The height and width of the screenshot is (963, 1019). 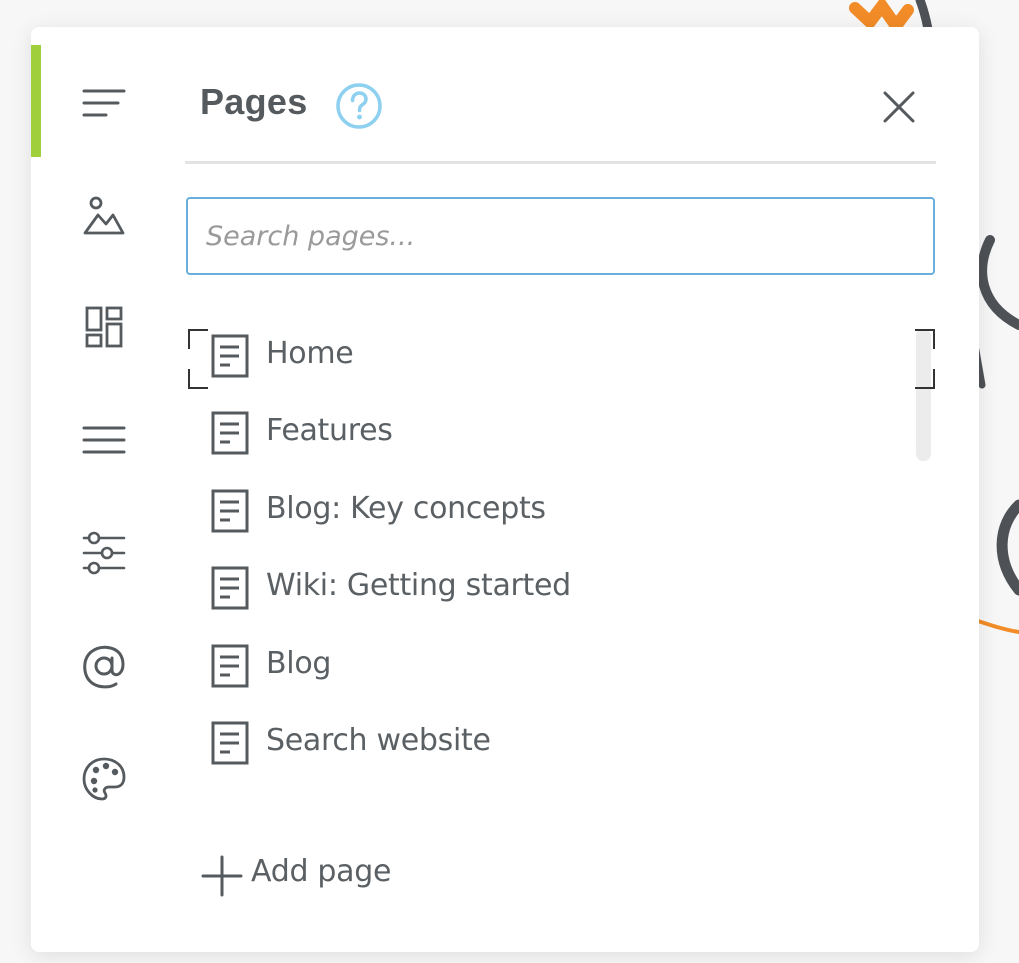 I want to click on page-item-label: Search website, so click(x=378, y=740).